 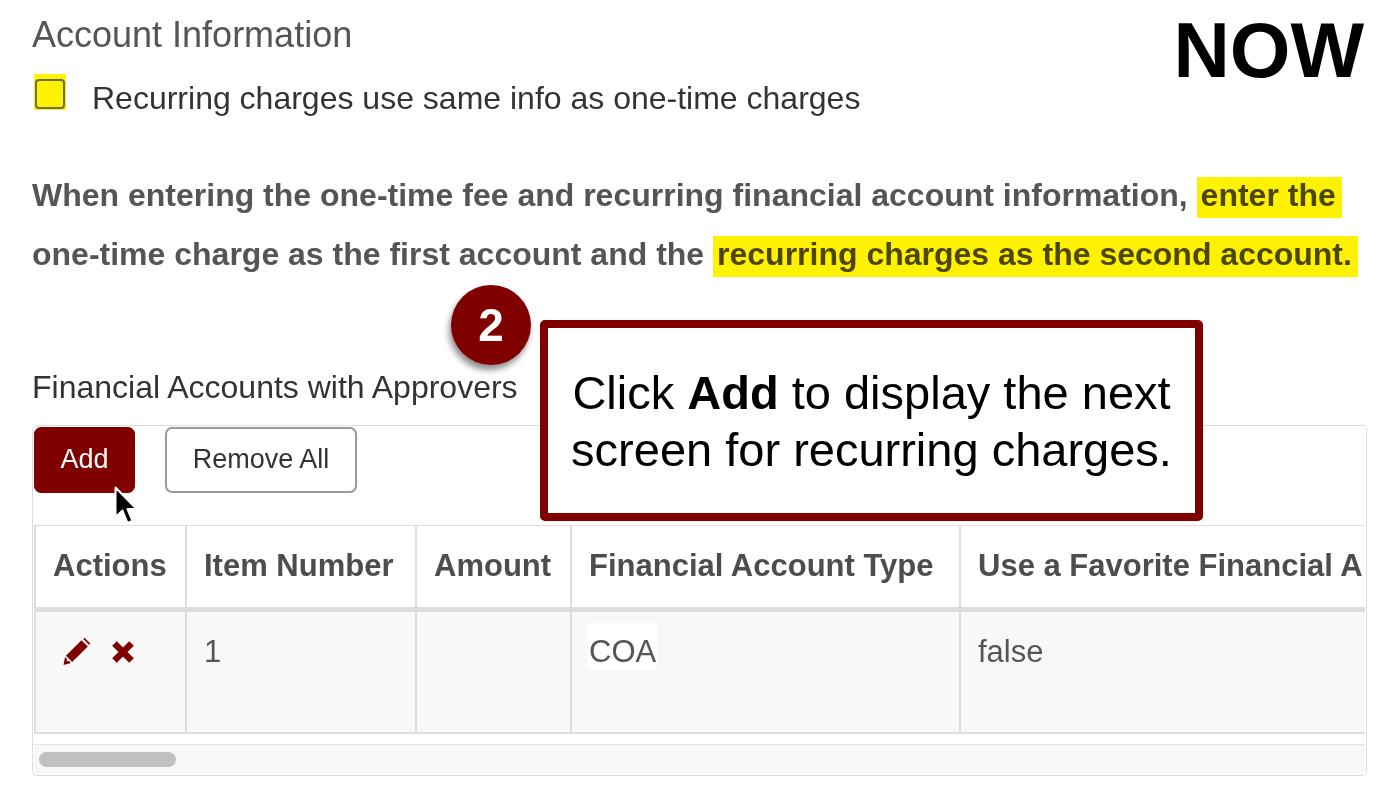 I want to click on remove-all-button: Remove All, so click(x=261, y=460).